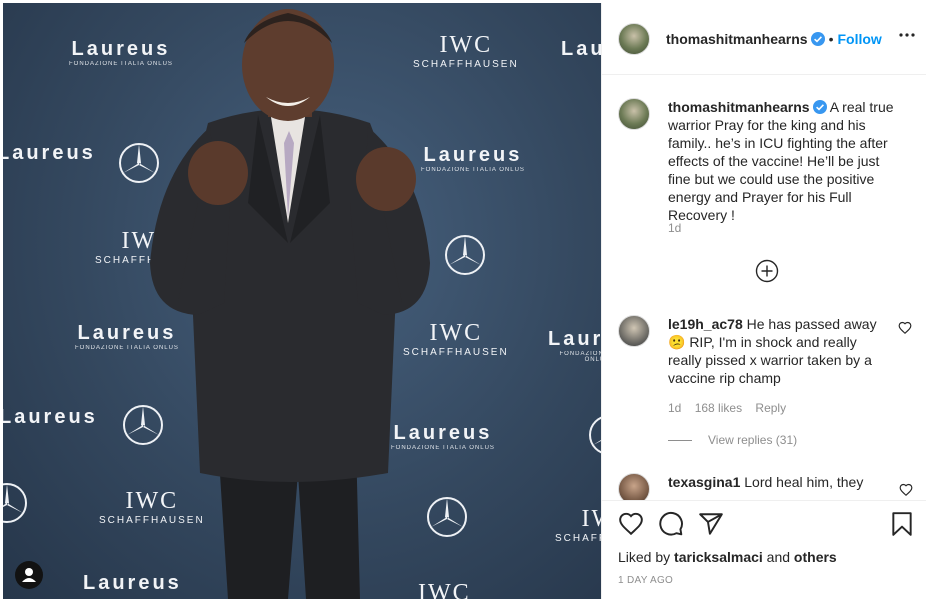  What do you see at coordinates (578, 525) in the screenshot?
I see `backdrop-iwc-logo: IWCSCHAFFHAUSEN` at bounding box center [578, 525].